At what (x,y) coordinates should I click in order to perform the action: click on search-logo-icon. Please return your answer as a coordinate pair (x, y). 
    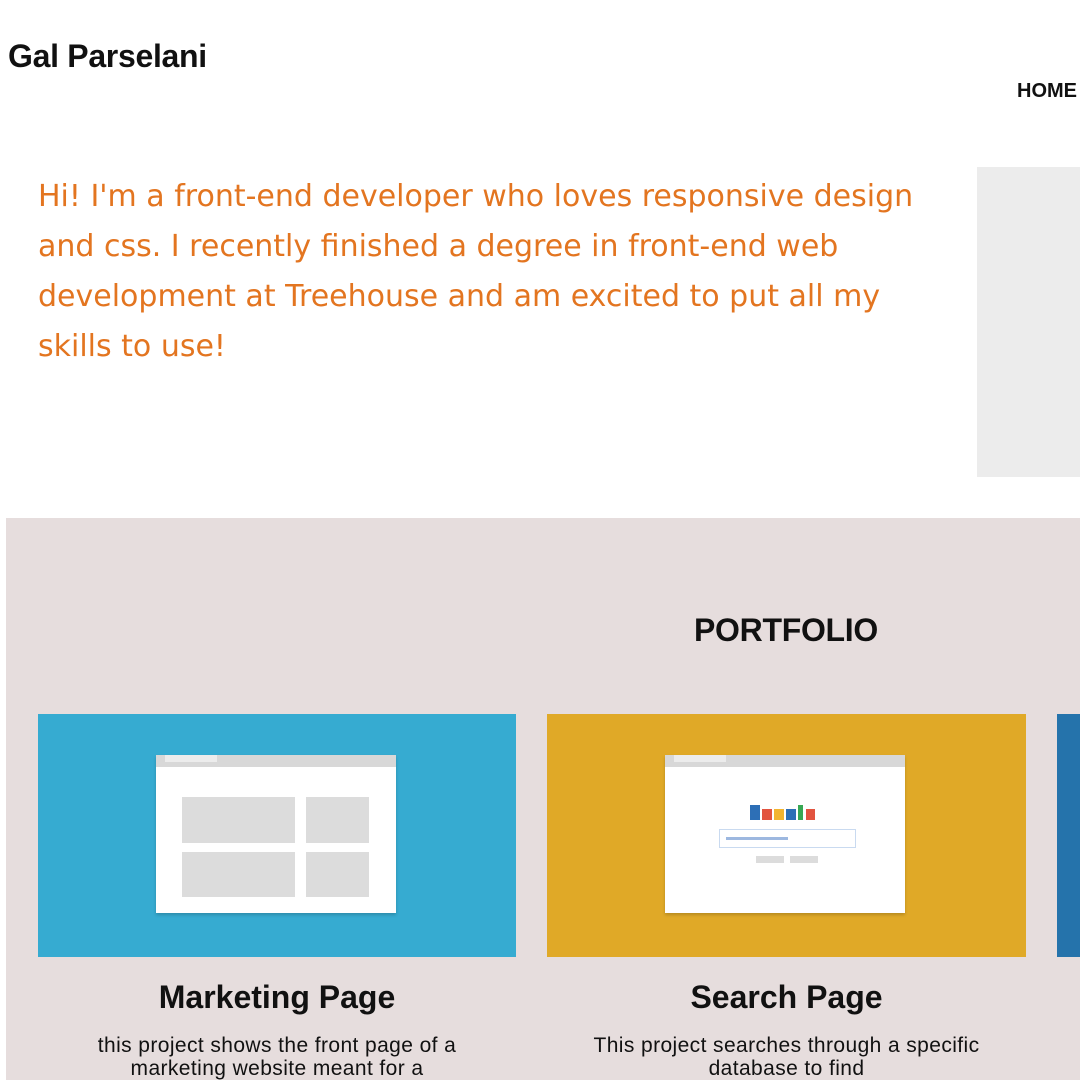
    Looking at the image, I should click on (790, 812).